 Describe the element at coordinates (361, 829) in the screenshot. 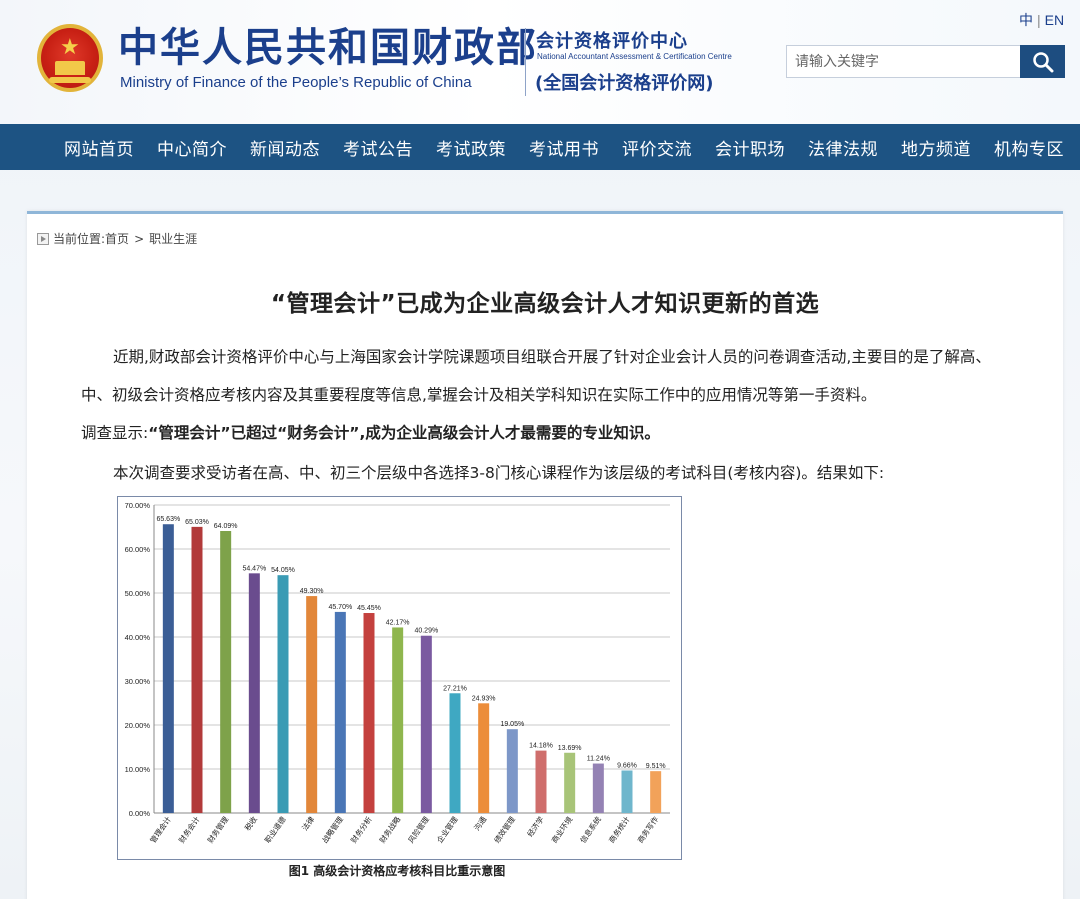

I see `x-tick-label: 财务分析` at that location.